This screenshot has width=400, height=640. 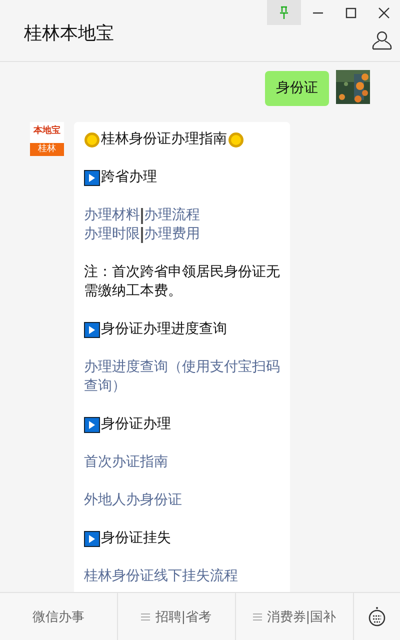 What do you see at coordinates (377, 617) in the screenshot?
I see `keyboard-icon` at bounding box center [377, 617].